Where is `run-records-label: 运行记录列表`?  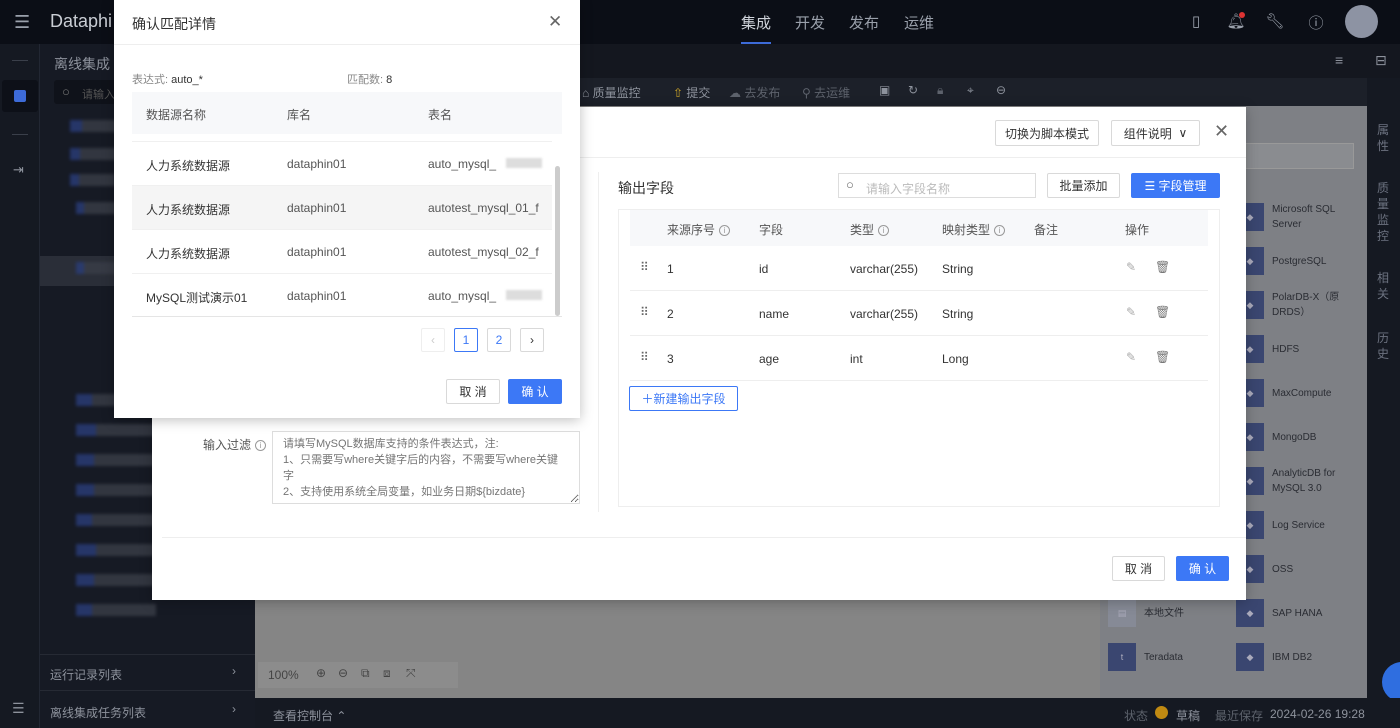
run-records-label: 运行记录列表 is located at coordinates (86, 675).